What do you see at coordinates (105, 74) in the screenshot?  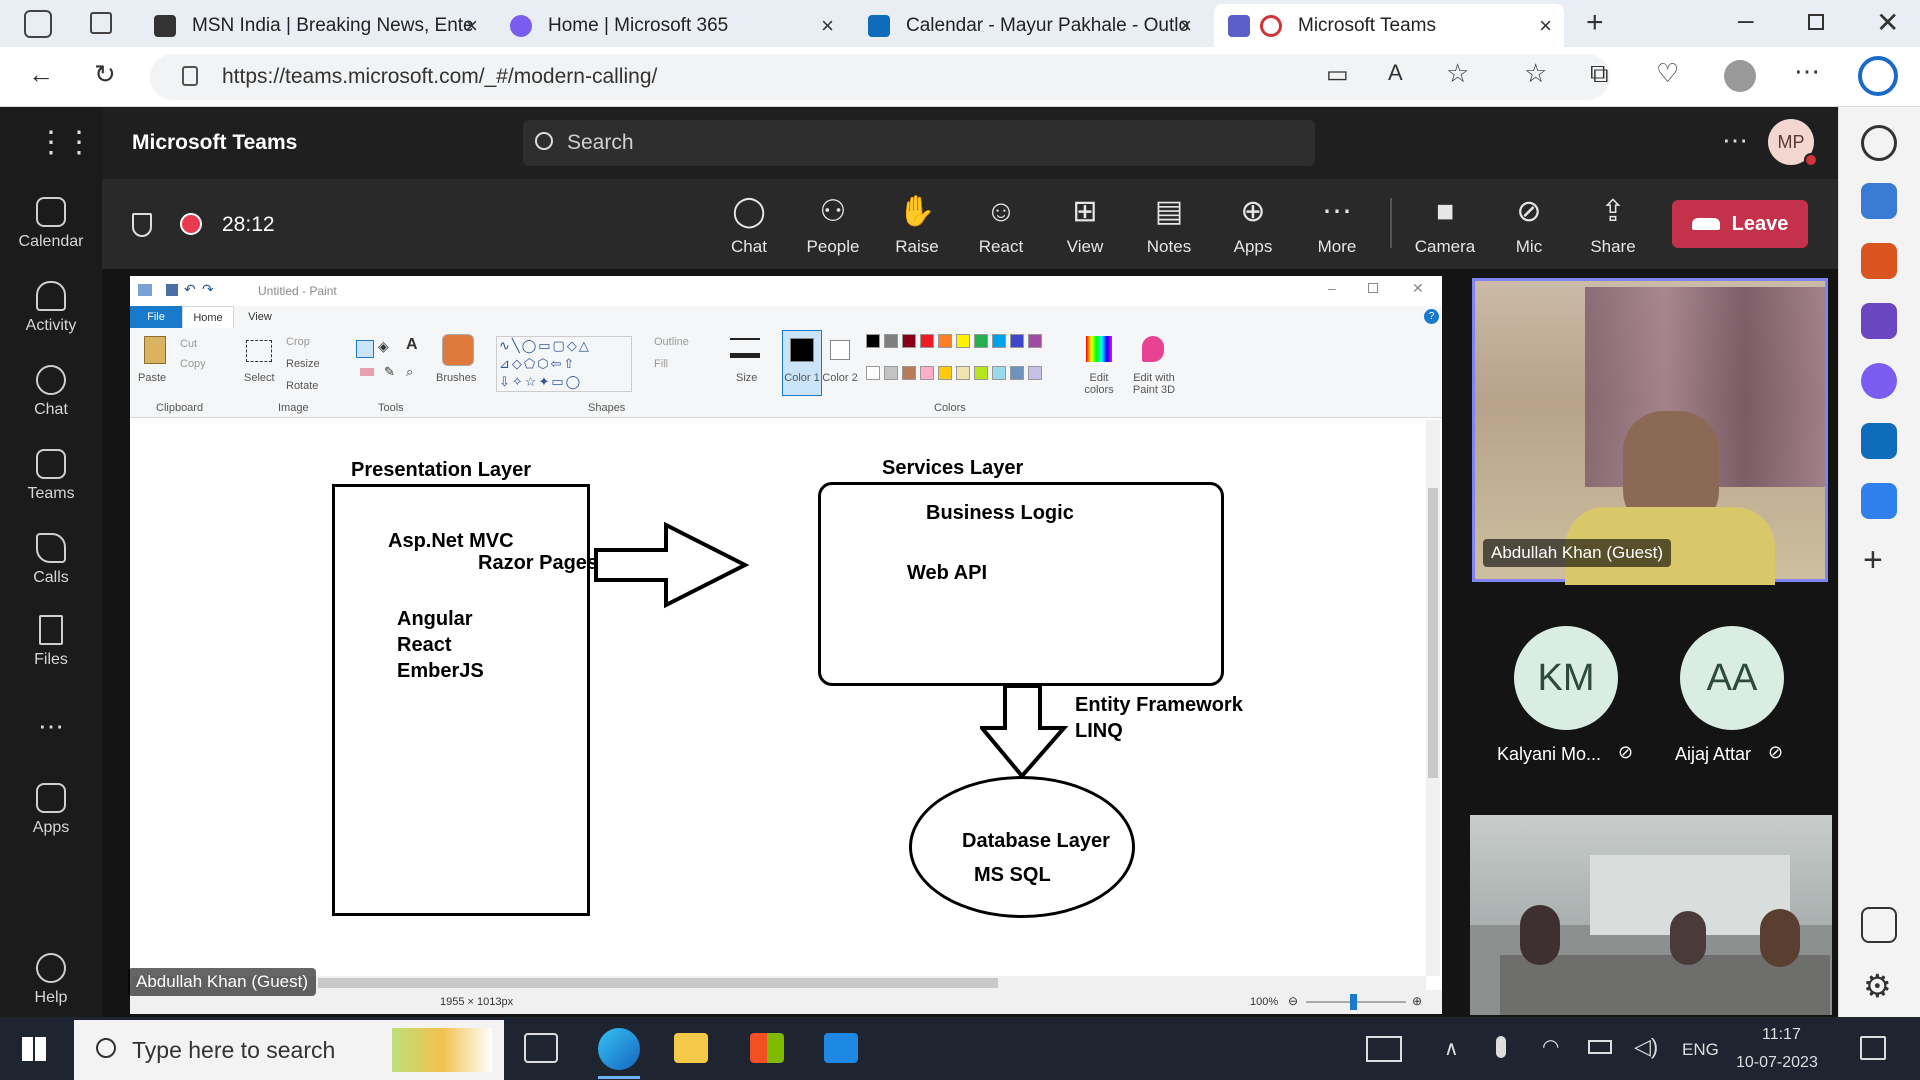 I see `refresh-icon: ↻` at bounding box center [105, 74].